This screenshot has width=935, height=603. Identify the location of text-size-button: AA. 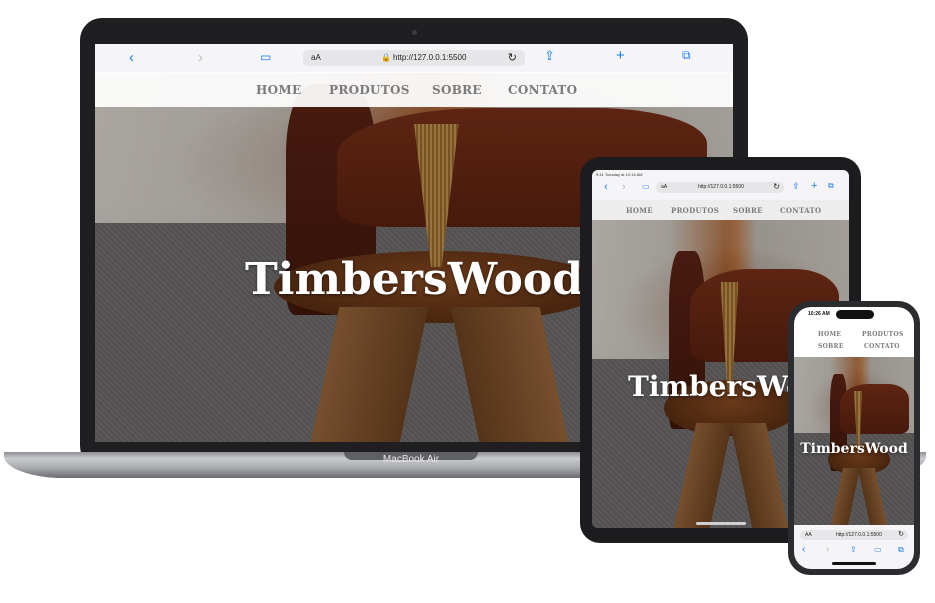
(808, 535).